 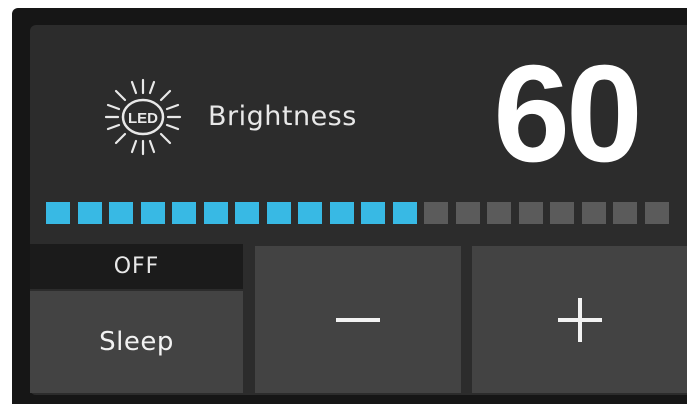 I want to click on plus-icon, so click(x=579, y=319).